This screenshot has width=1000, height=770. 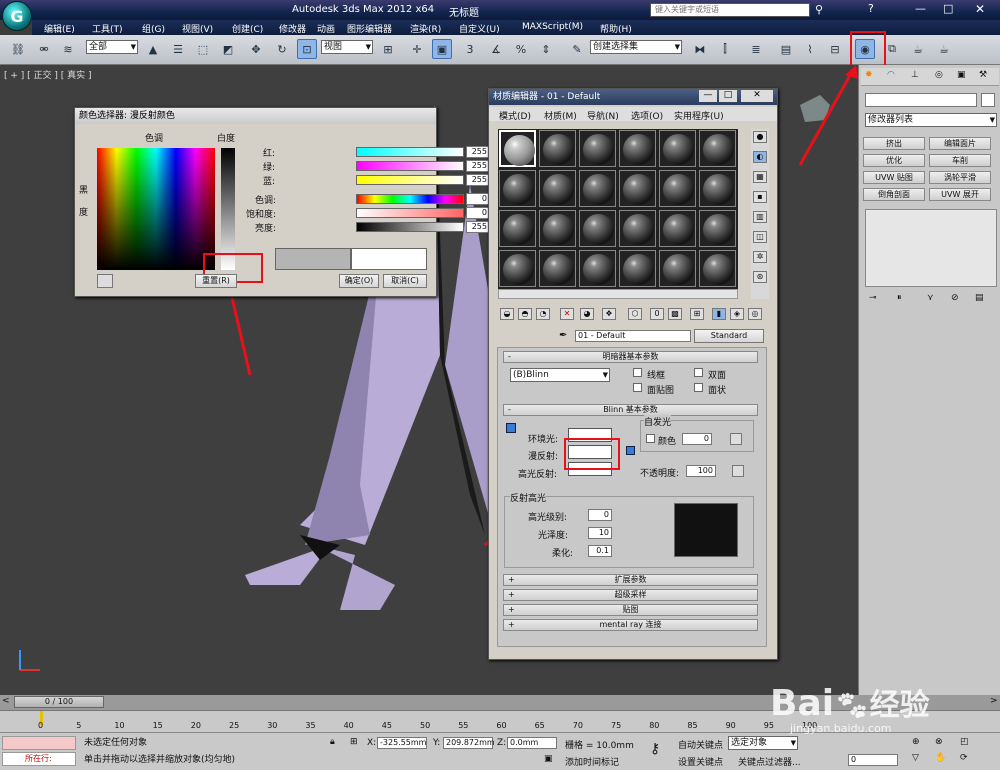 I want to click on eyedropper-icon, so click(x=105, y=281).